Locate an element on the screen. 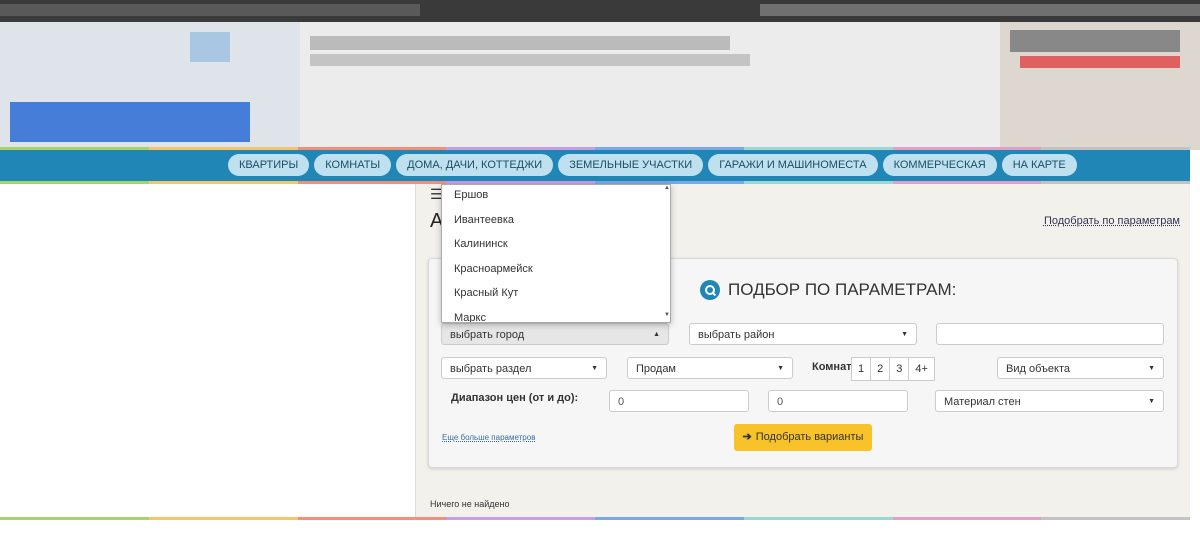  city-select-value: выбрать город is located at coordinates (487, 335).